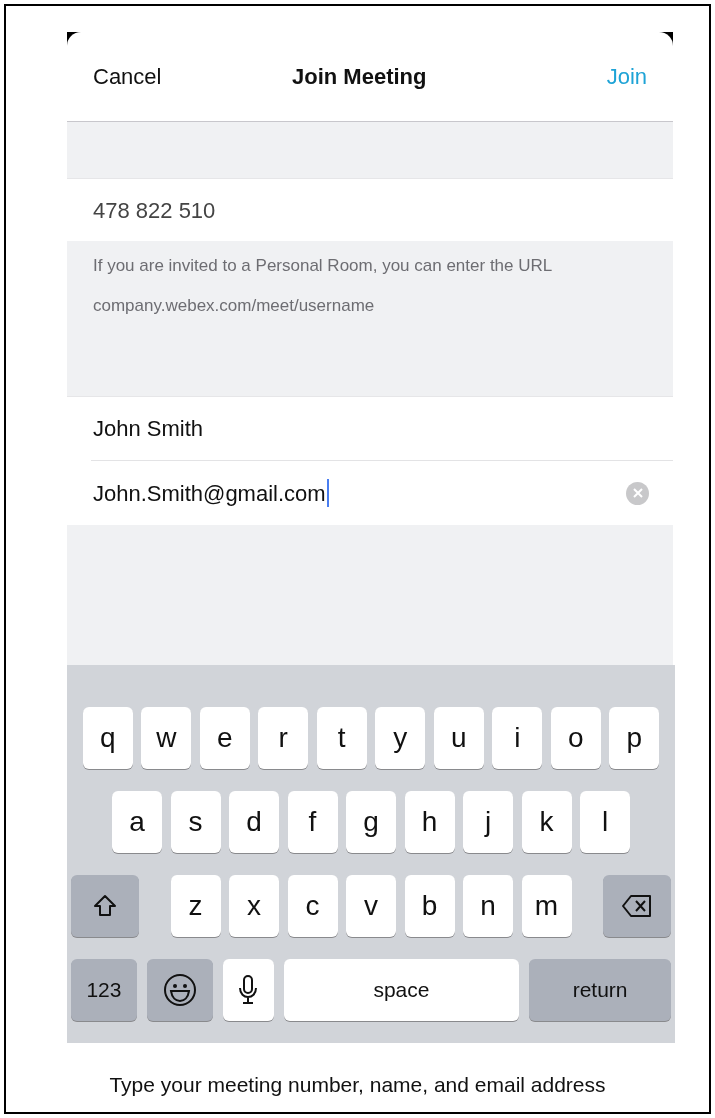 The width and height of the screenshot is (715, 1118). What do you see at coordinates (154, 210) in the screenshot?
I see `meeting-number-field: 478 822 510` at bounding box center [154, 210].